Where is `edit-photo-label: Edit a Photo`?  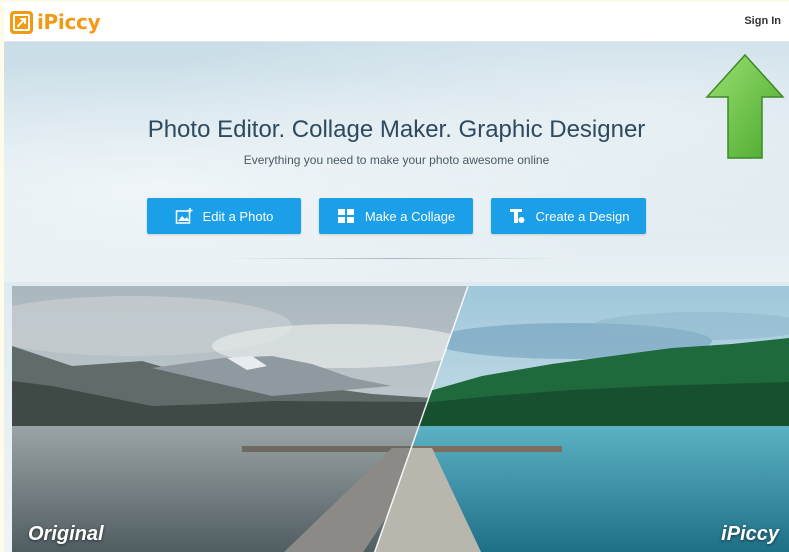 edit-photo-label: Edit a Photo is located at coordinates (238, 216).